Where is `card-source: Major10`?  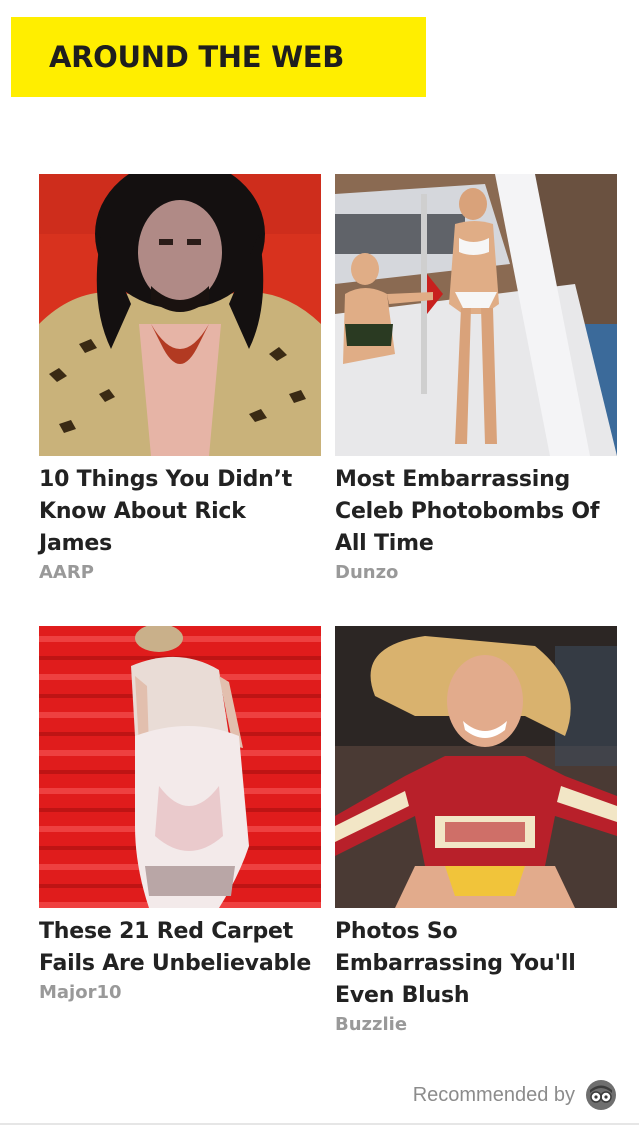 card-source: Major10 is located at coordinates (80, 992).